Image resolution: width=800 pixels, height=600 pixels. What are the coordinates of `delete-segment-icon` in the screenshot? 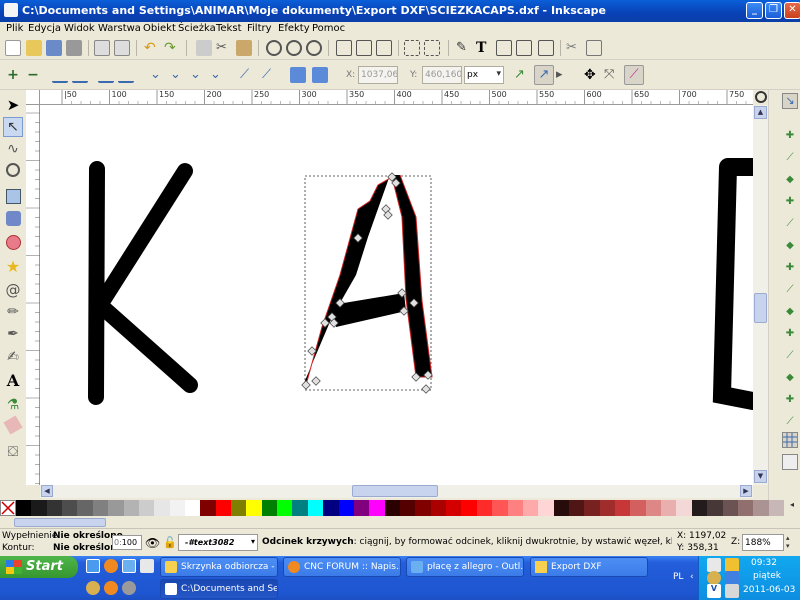 It's located at (126, 75).